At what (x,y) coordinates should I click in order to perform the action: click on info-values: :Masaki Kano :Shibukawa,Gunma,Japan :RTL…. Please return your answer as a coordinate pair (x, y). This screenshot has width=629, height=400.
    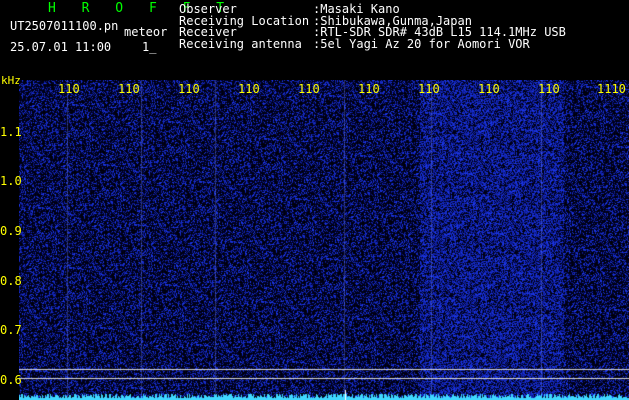
    Looking at the image, I should click on (439, 27).